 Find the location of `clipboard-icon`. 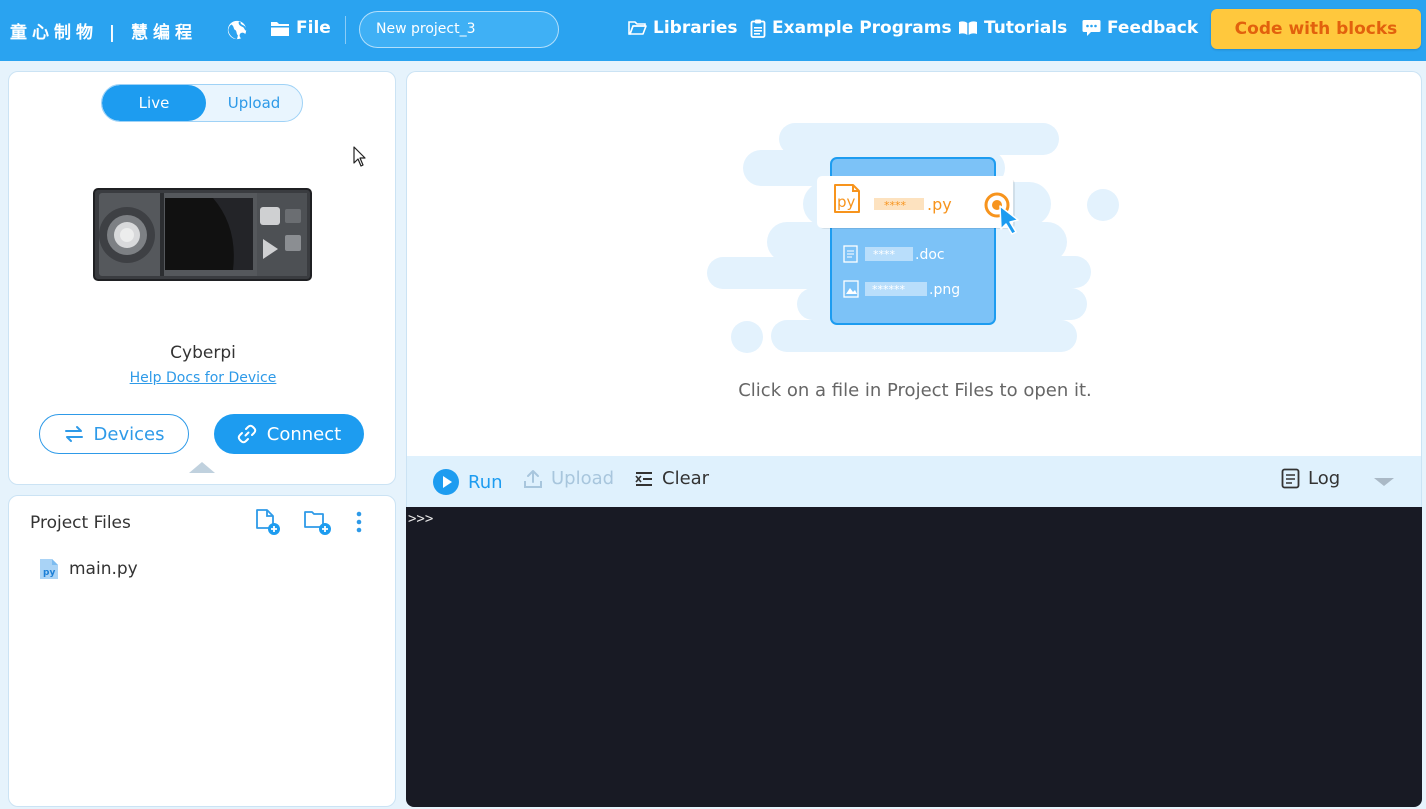

clipboard-icon is located at coordinates (758, 28).